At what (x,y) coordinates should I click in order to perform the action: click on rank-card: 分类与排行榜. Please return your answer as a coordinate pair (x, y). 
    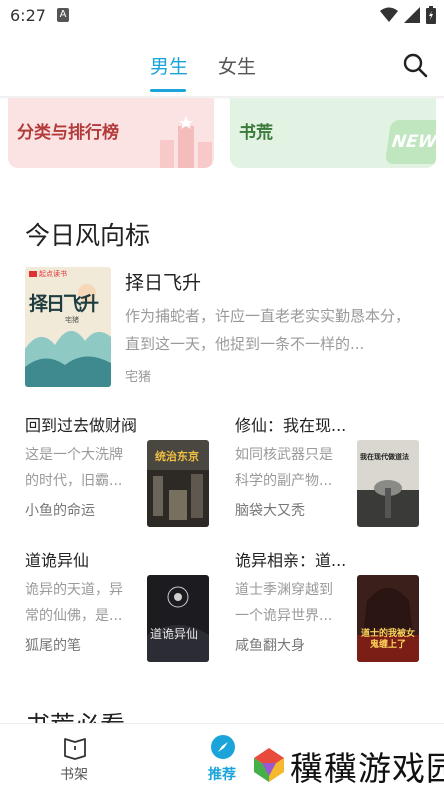
    Looking at the image, I should click on (111, 133).